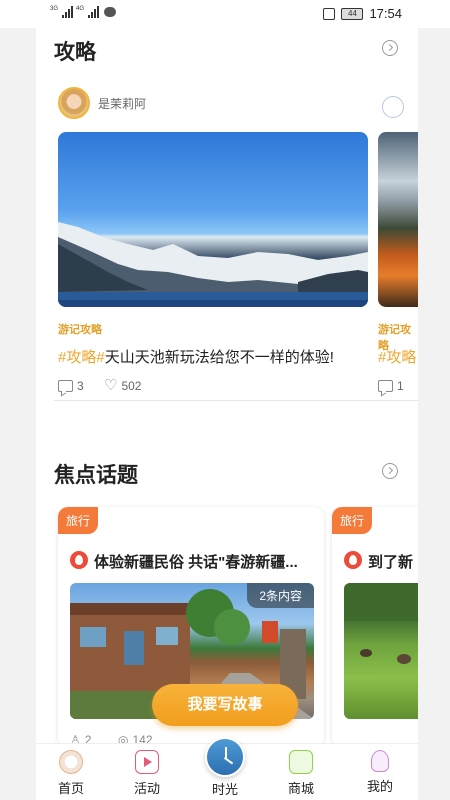  What do you see at coordinates (225, 757) in the screenshot?
I see `clock-icon` at bounding box center [225, 757].